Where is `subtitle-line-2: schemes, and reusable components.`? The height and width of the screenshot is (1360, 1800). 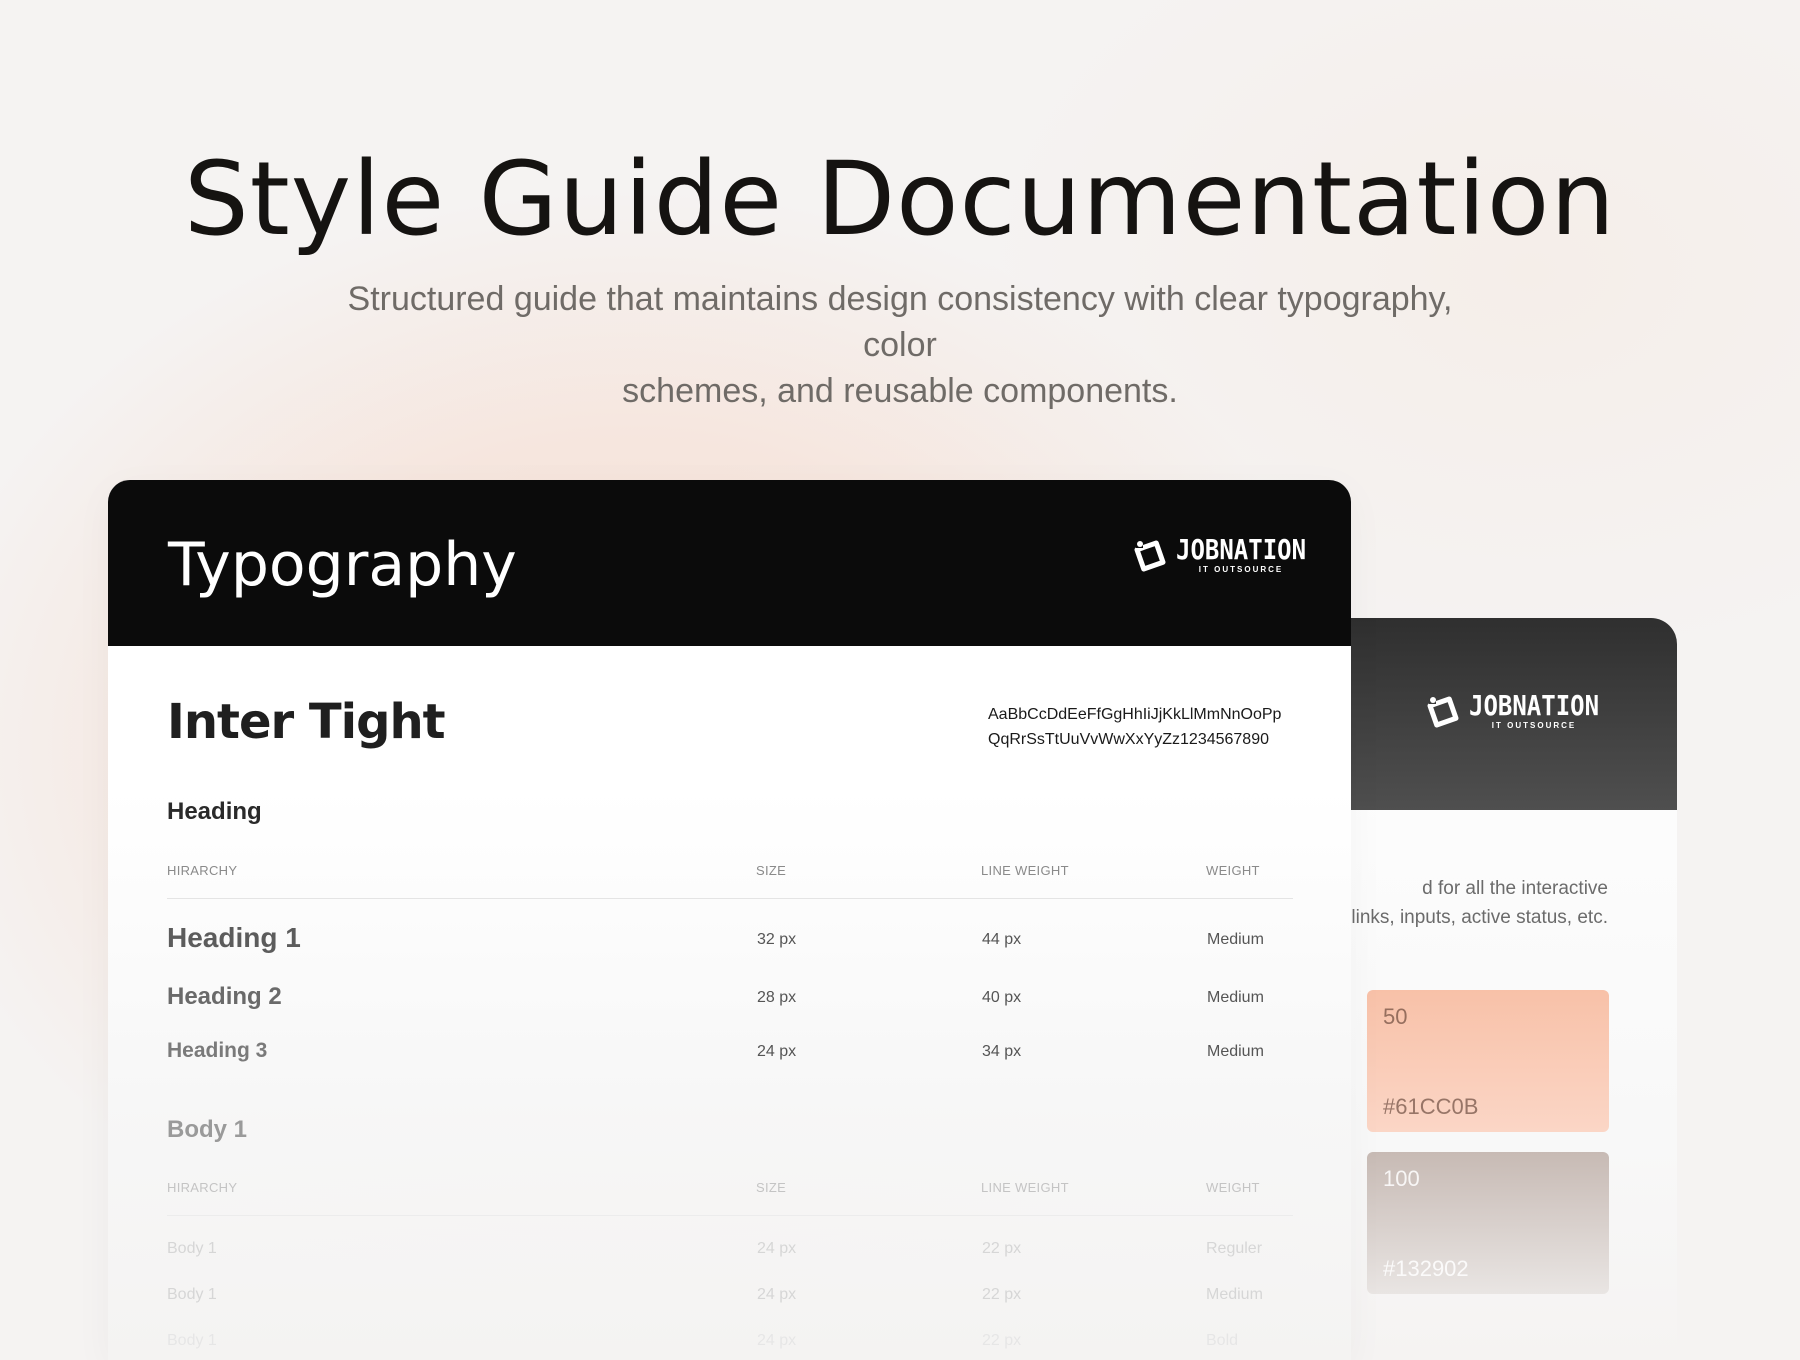
subtitle-line-2: schemes, and reusable components. is located at coordinates (900, 391).